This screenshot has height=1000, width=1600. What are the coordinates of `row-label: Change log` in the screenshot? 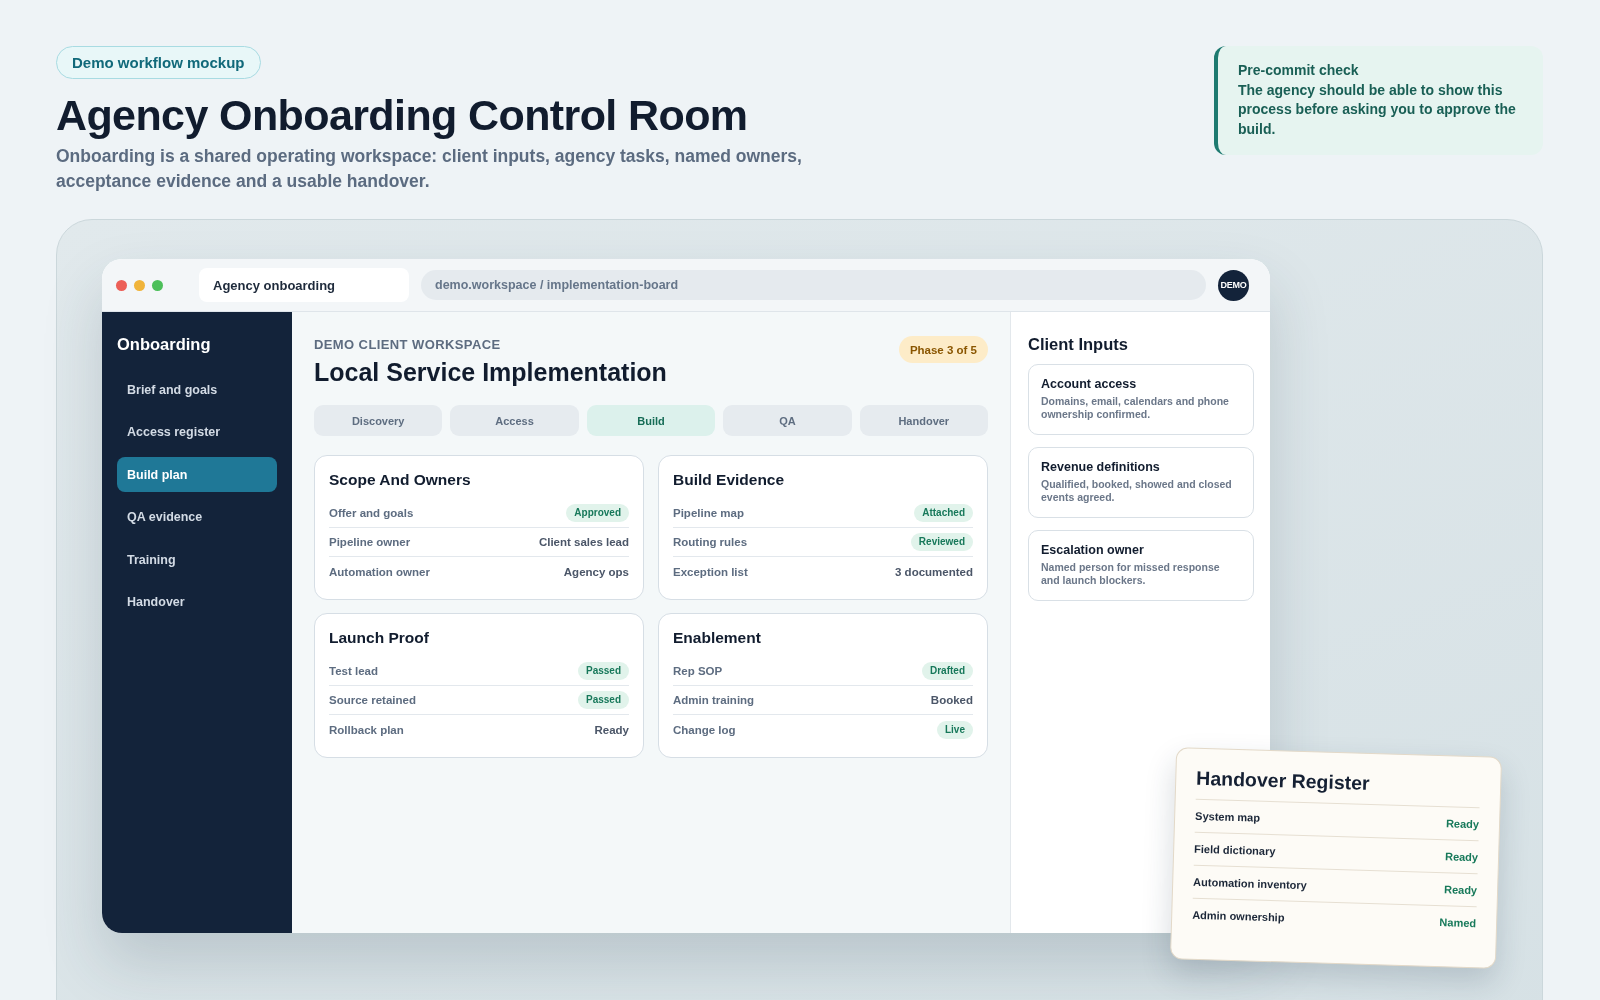 It's located at (704, 729).